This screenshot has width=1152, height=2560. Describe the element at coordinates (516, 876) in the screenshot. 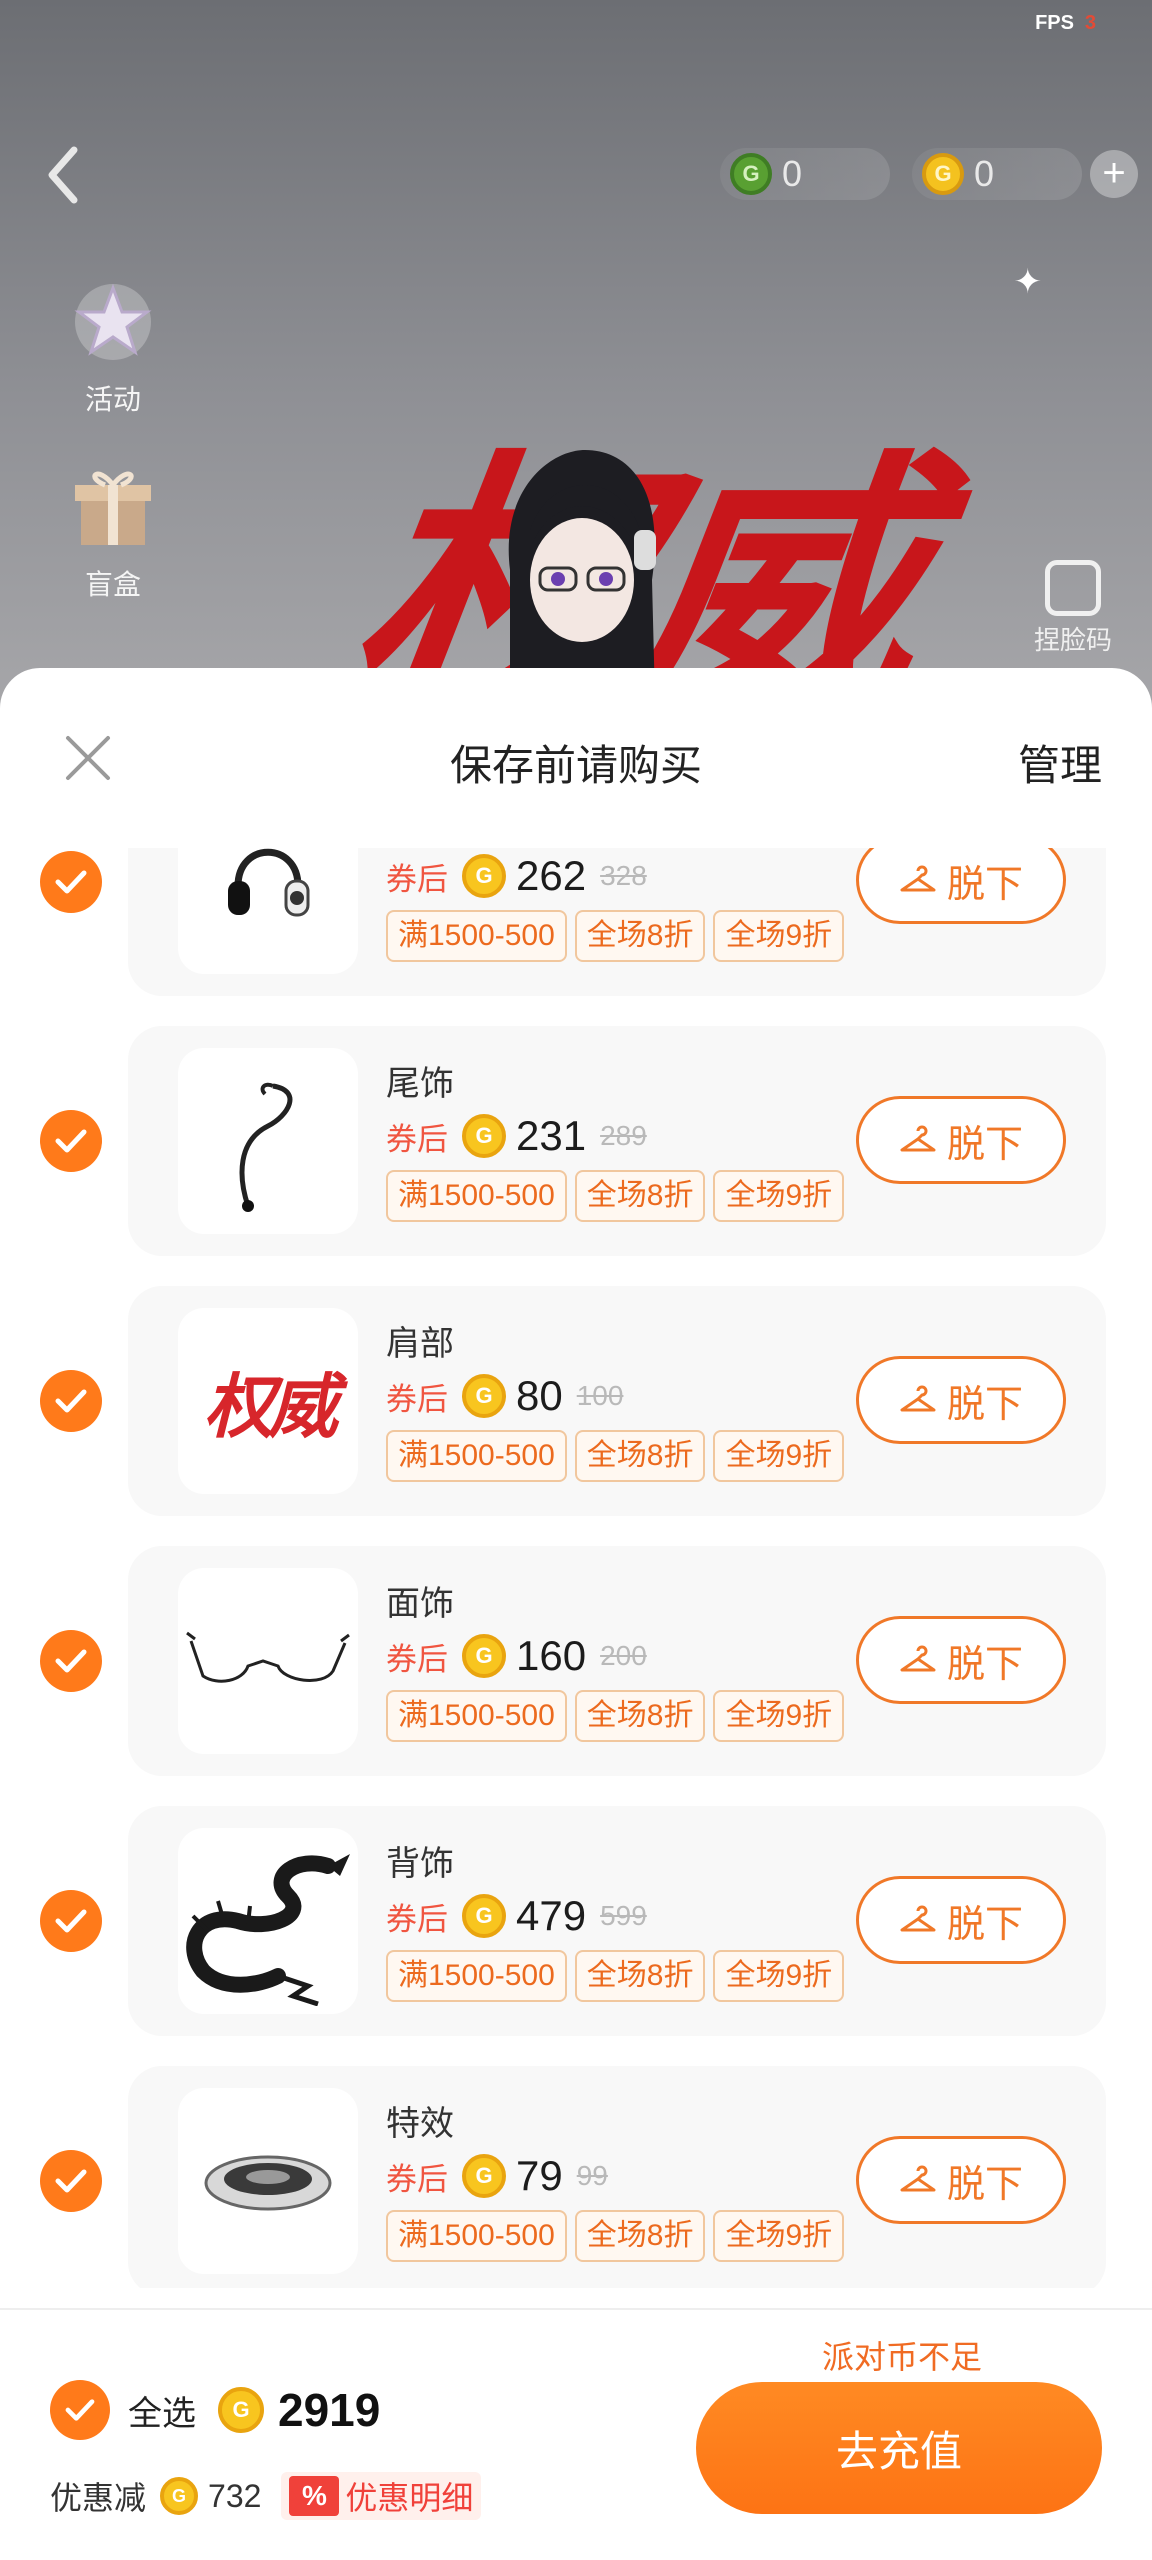

I see `price-row: 券后 G 262 328` at that location.